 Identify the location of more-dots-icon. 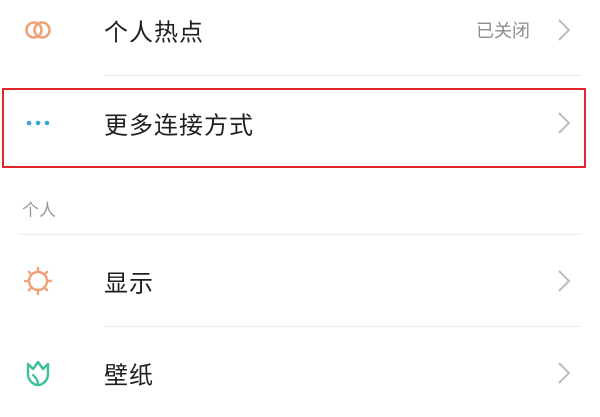
(38, 123).